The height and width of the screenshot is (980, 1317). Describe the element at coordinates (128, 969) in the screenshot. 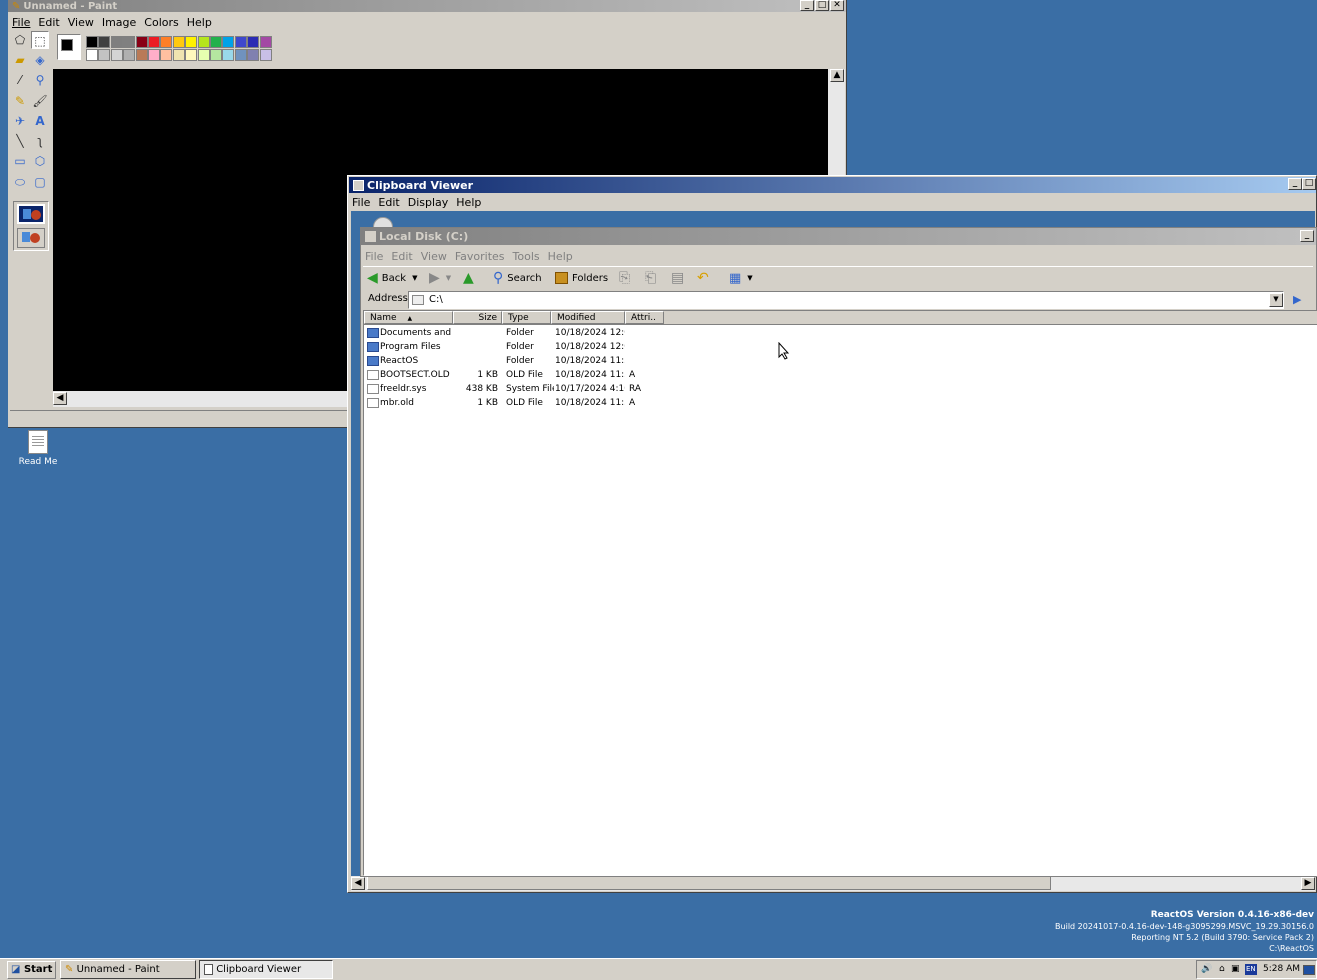

I see `taskbar-item-paint: ✎ Unnamed - Paint` at that location.